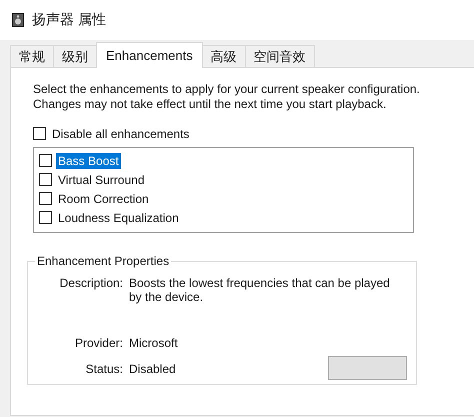  I want to click on list-item: Bass Boost, so click(88, 160).